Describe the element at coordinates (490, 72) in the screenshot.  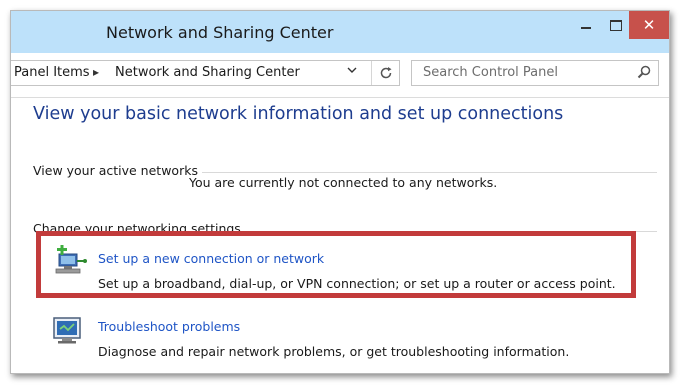
I see `search-placeholder: Search Control Panel` at that location.